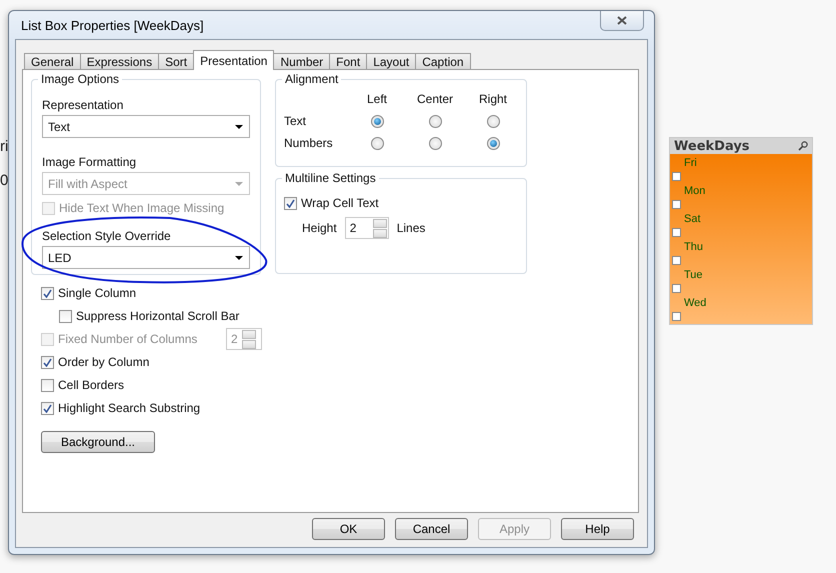 The width and height of the screenshot is (836, 573). I want to click on tab: Expressions, so click(120, 61).